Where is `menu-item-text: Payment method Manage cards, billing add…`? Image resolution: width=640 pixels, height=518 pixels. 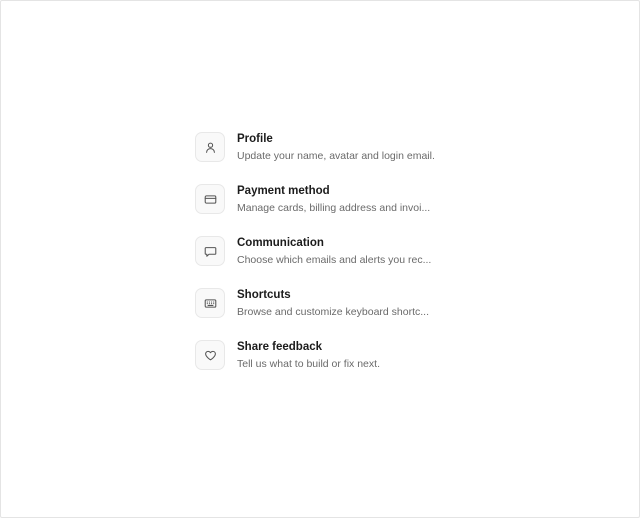
menu-item-text: Payment method Manage cards, billing add… is located at coordinates (333, 198).